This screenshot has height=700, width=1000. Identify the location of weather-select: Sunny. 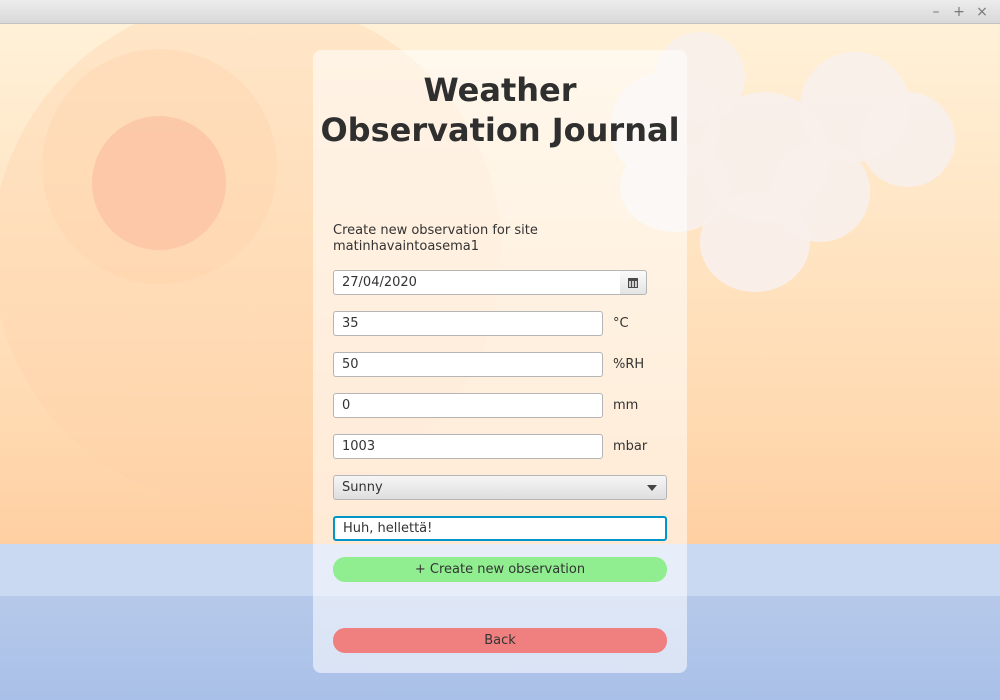
(500, 487).